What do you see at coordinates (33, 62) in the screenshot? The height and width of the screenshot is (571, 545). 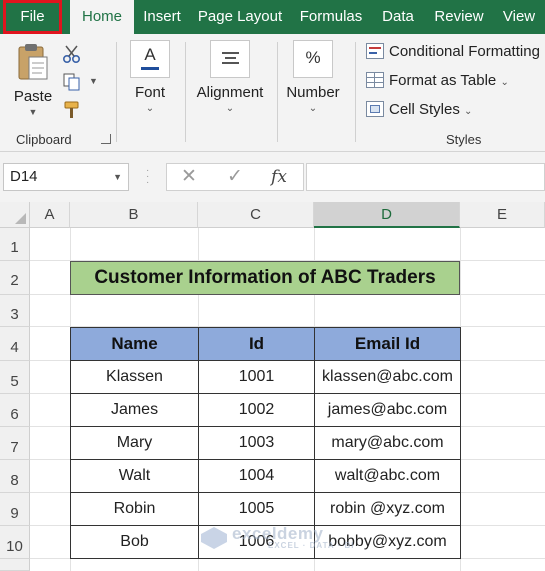 I see `clipboard-paste-icon` at bounding box center [33, 62].